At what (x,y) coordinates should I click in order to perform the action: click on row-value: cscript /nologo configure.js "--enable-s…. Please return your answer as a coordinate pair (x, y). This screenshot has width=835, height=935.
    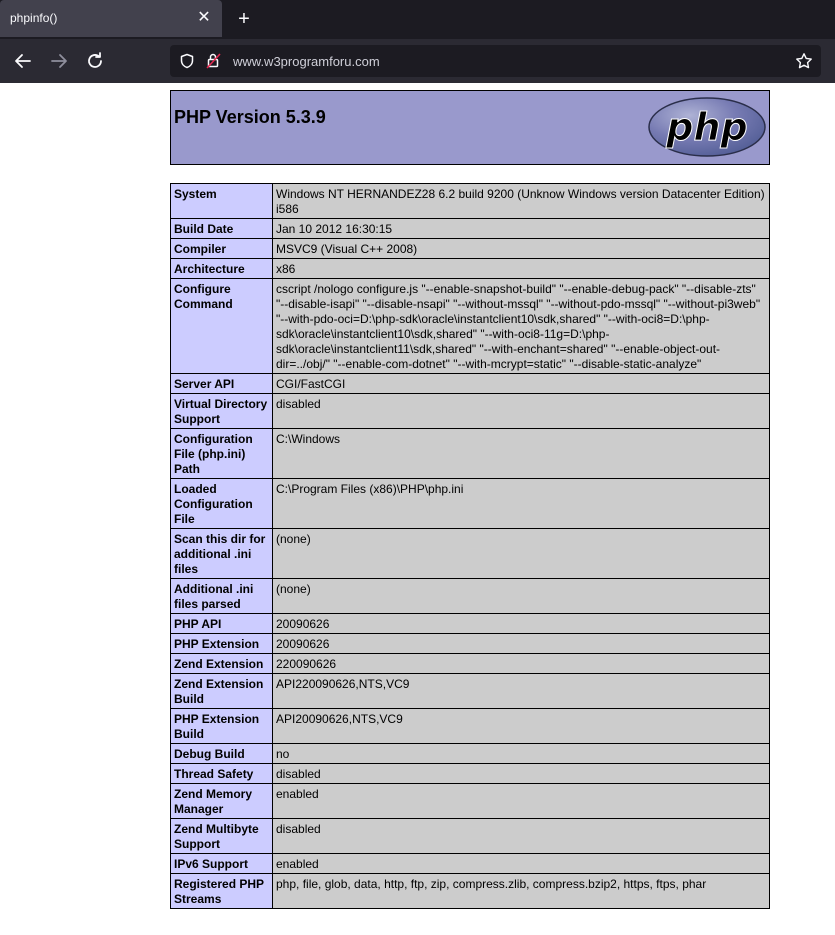
    Looking at the image, I should click on (521, 326).